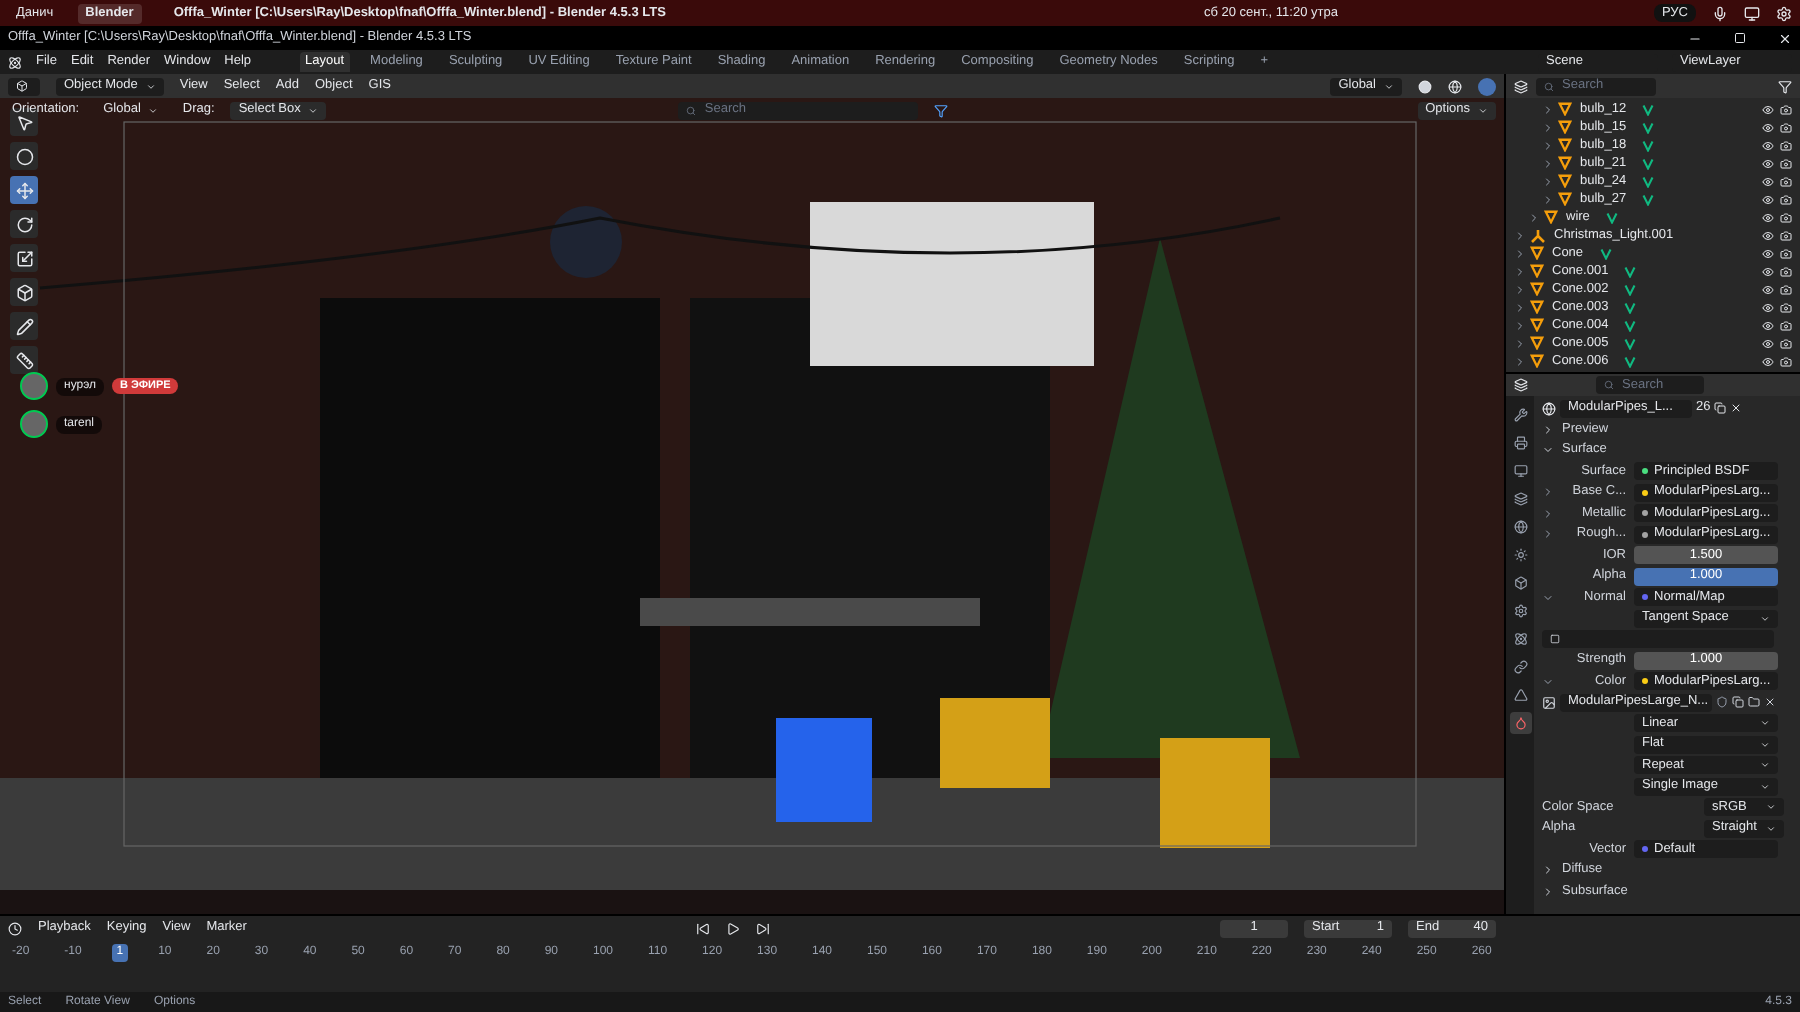  What do you see at coordinates (1722, 702) in the screenshot?
I see `shield-icon` at bounding box center [1722, 702].